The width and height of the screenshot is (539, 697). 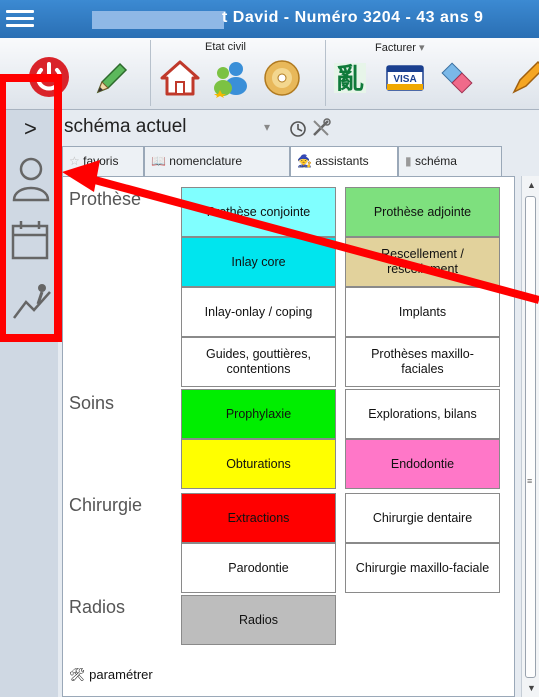 What do you see at coordinates (97, 607) in the screenshot?
I see `category-label: Radios` at bounding box center [97, 607].